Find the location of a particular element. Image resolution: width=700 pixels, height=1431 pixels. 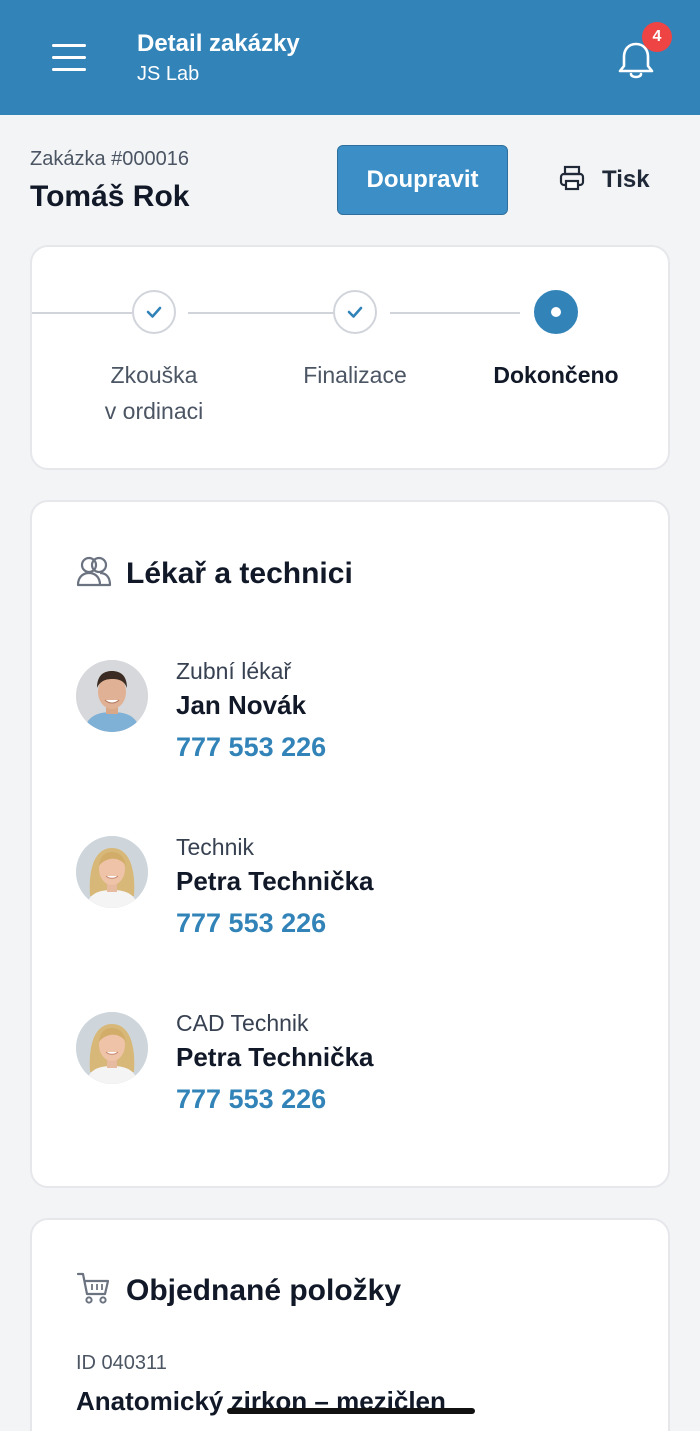

items-title: Objednané položky is located at coordinates (264, 1290).